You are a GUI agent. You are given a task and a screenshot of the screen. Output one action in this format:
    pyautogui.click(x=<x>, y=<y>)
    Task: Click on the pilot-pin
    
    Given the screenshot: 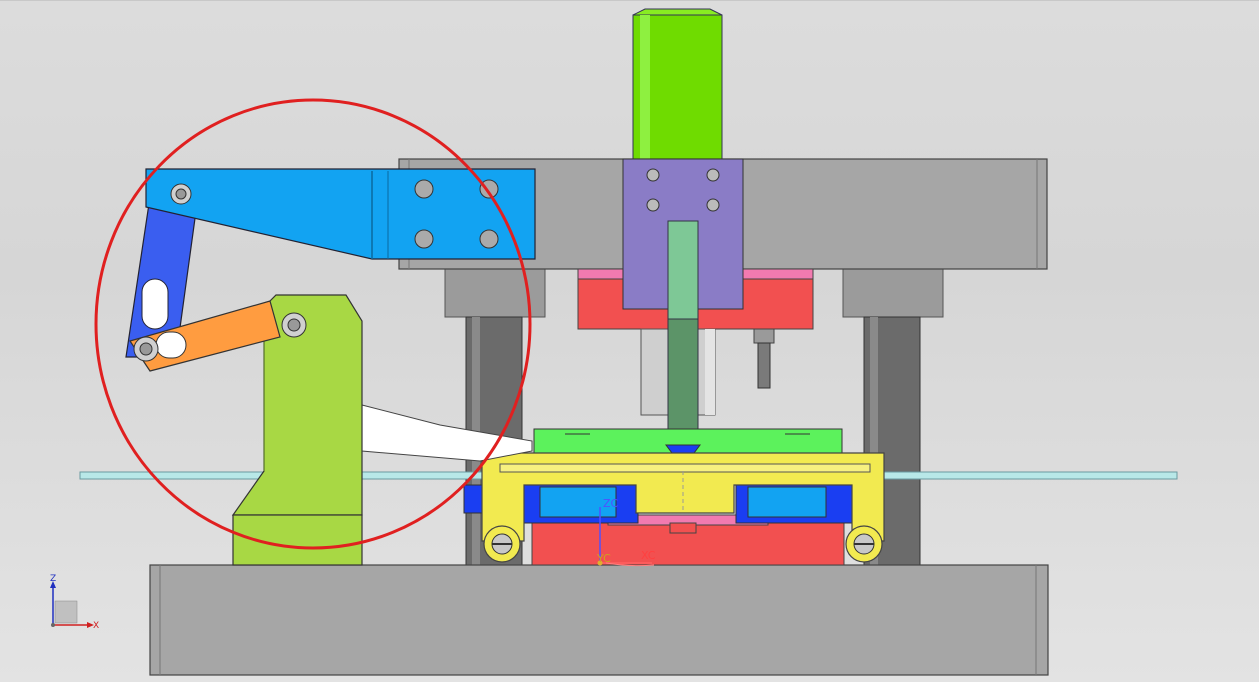 What is the action you would take?
    pyautogui.click(x=764, y=358)
    